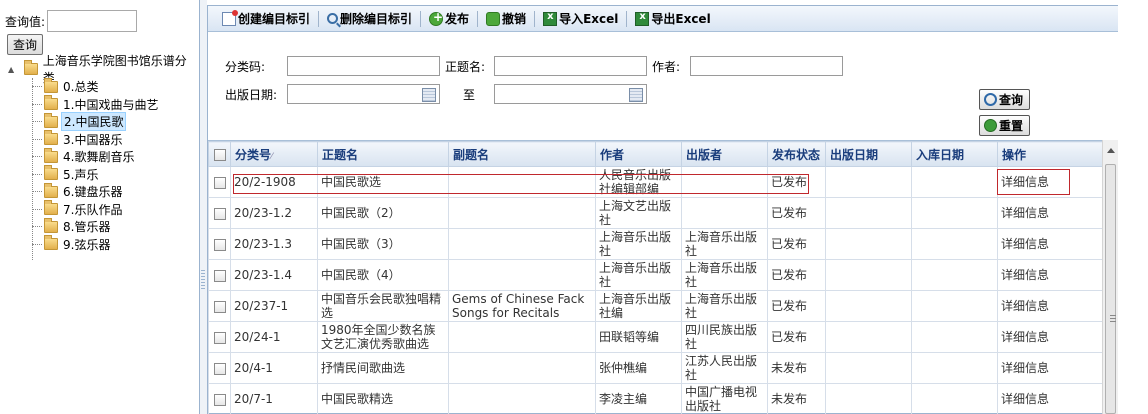  I want to click on cell-classno: 20/23-1.3, so click(274, 244).